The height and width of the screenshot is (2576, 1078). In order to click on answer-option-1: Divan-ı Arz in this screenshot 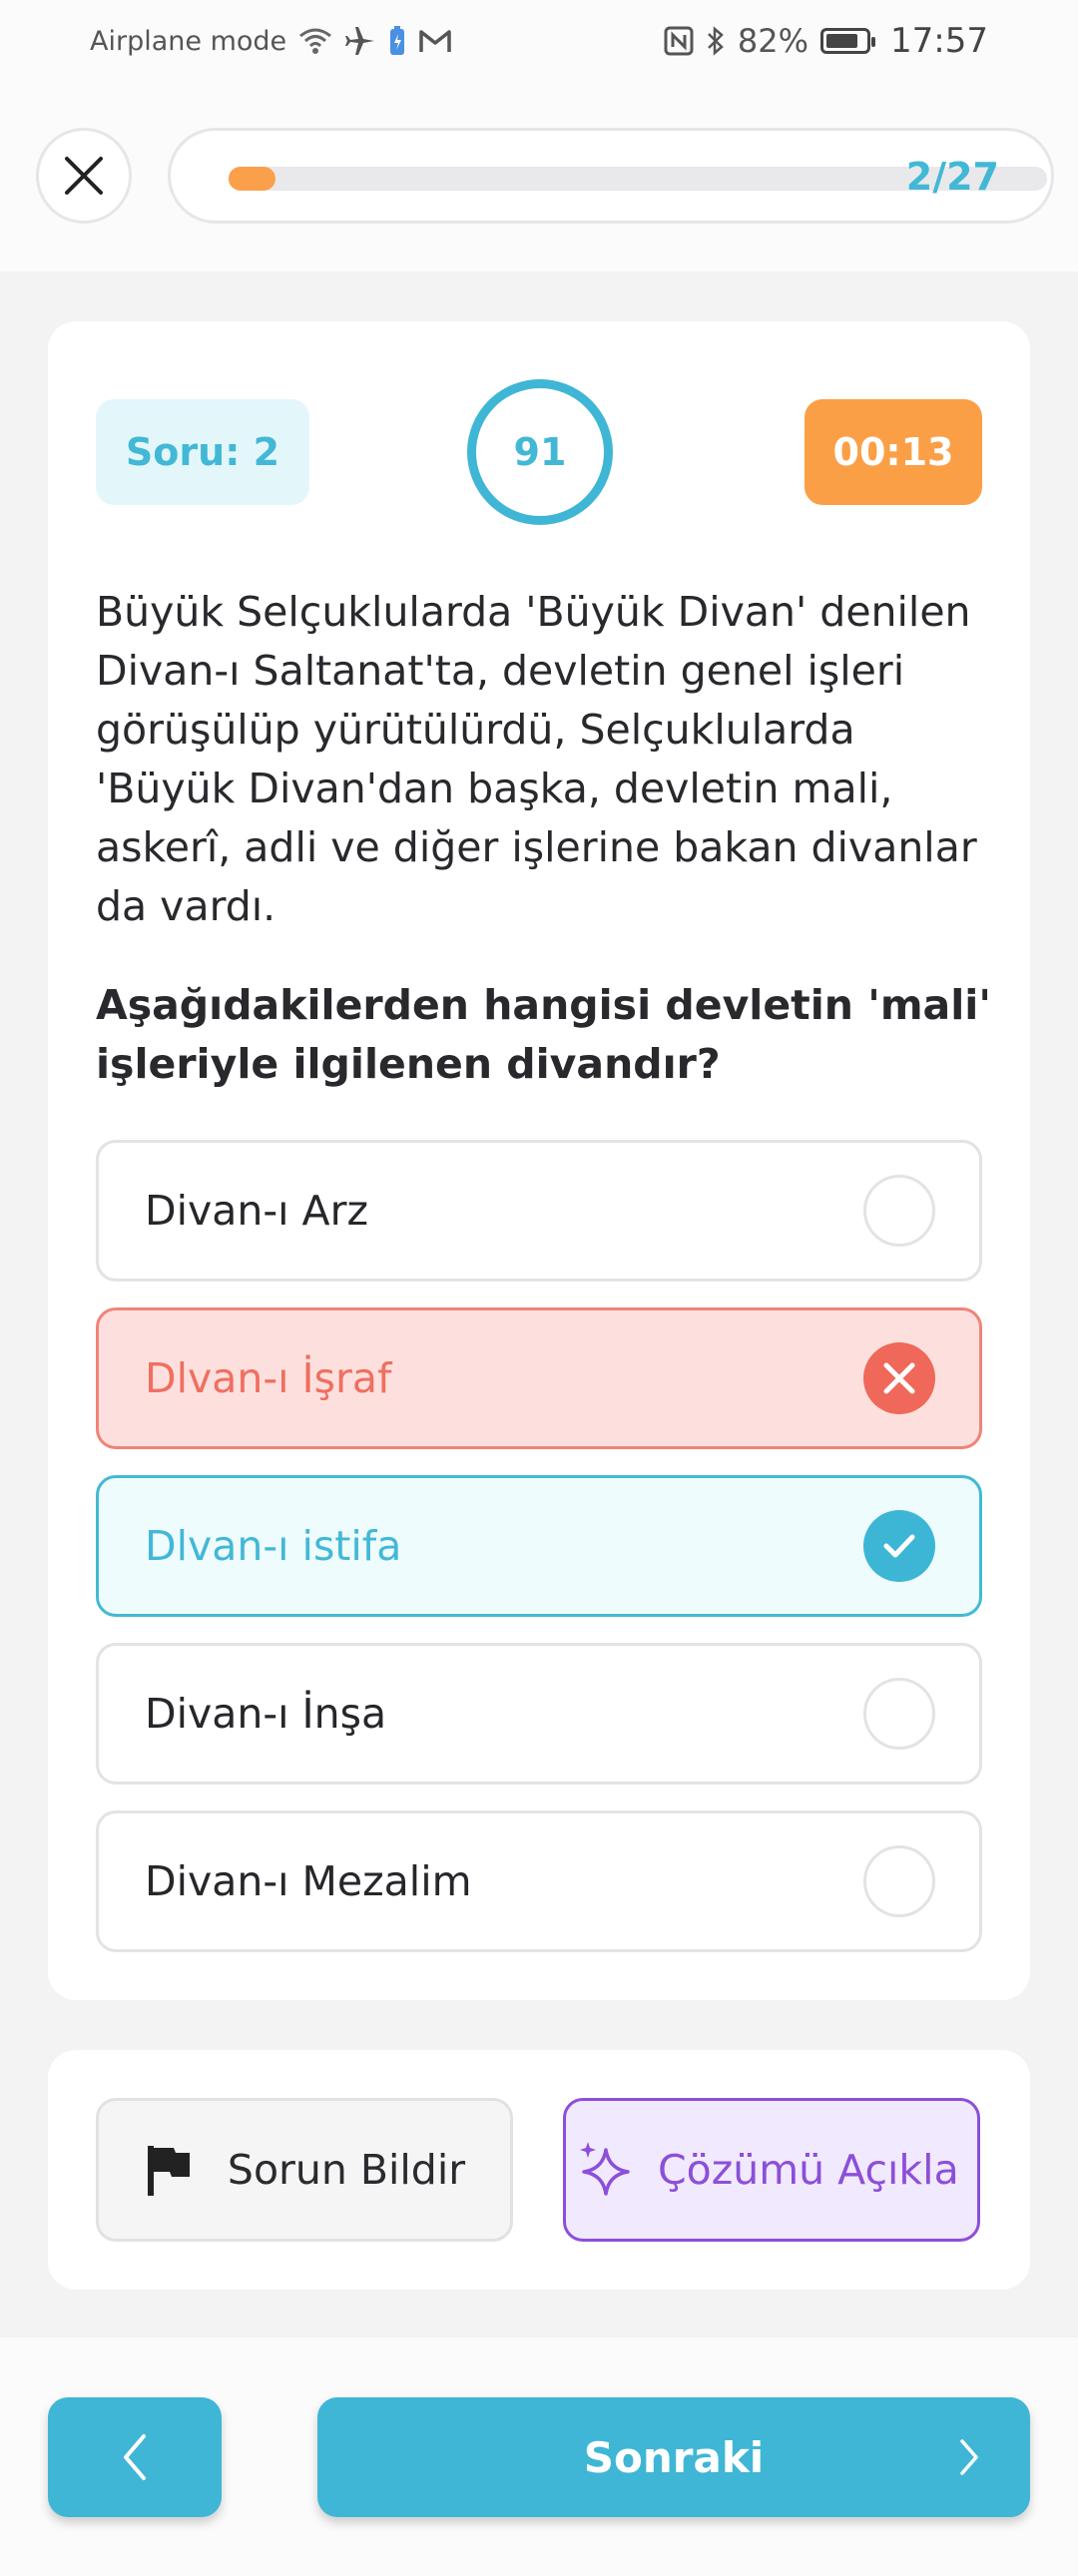, I will do `click(539, 1211)`.